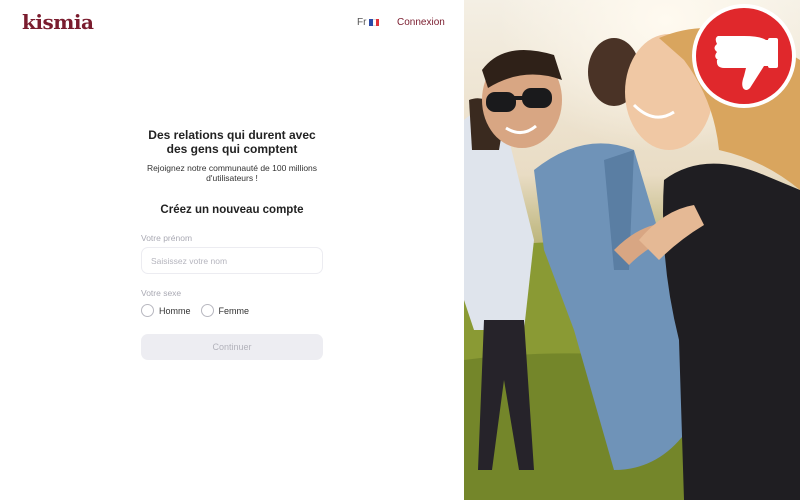 This screenshot has width=800, height=500. What do you see at coordinates (421, 22) in the screenshot?
I see `login-link: Connexion` at bounding box center [421, 22].